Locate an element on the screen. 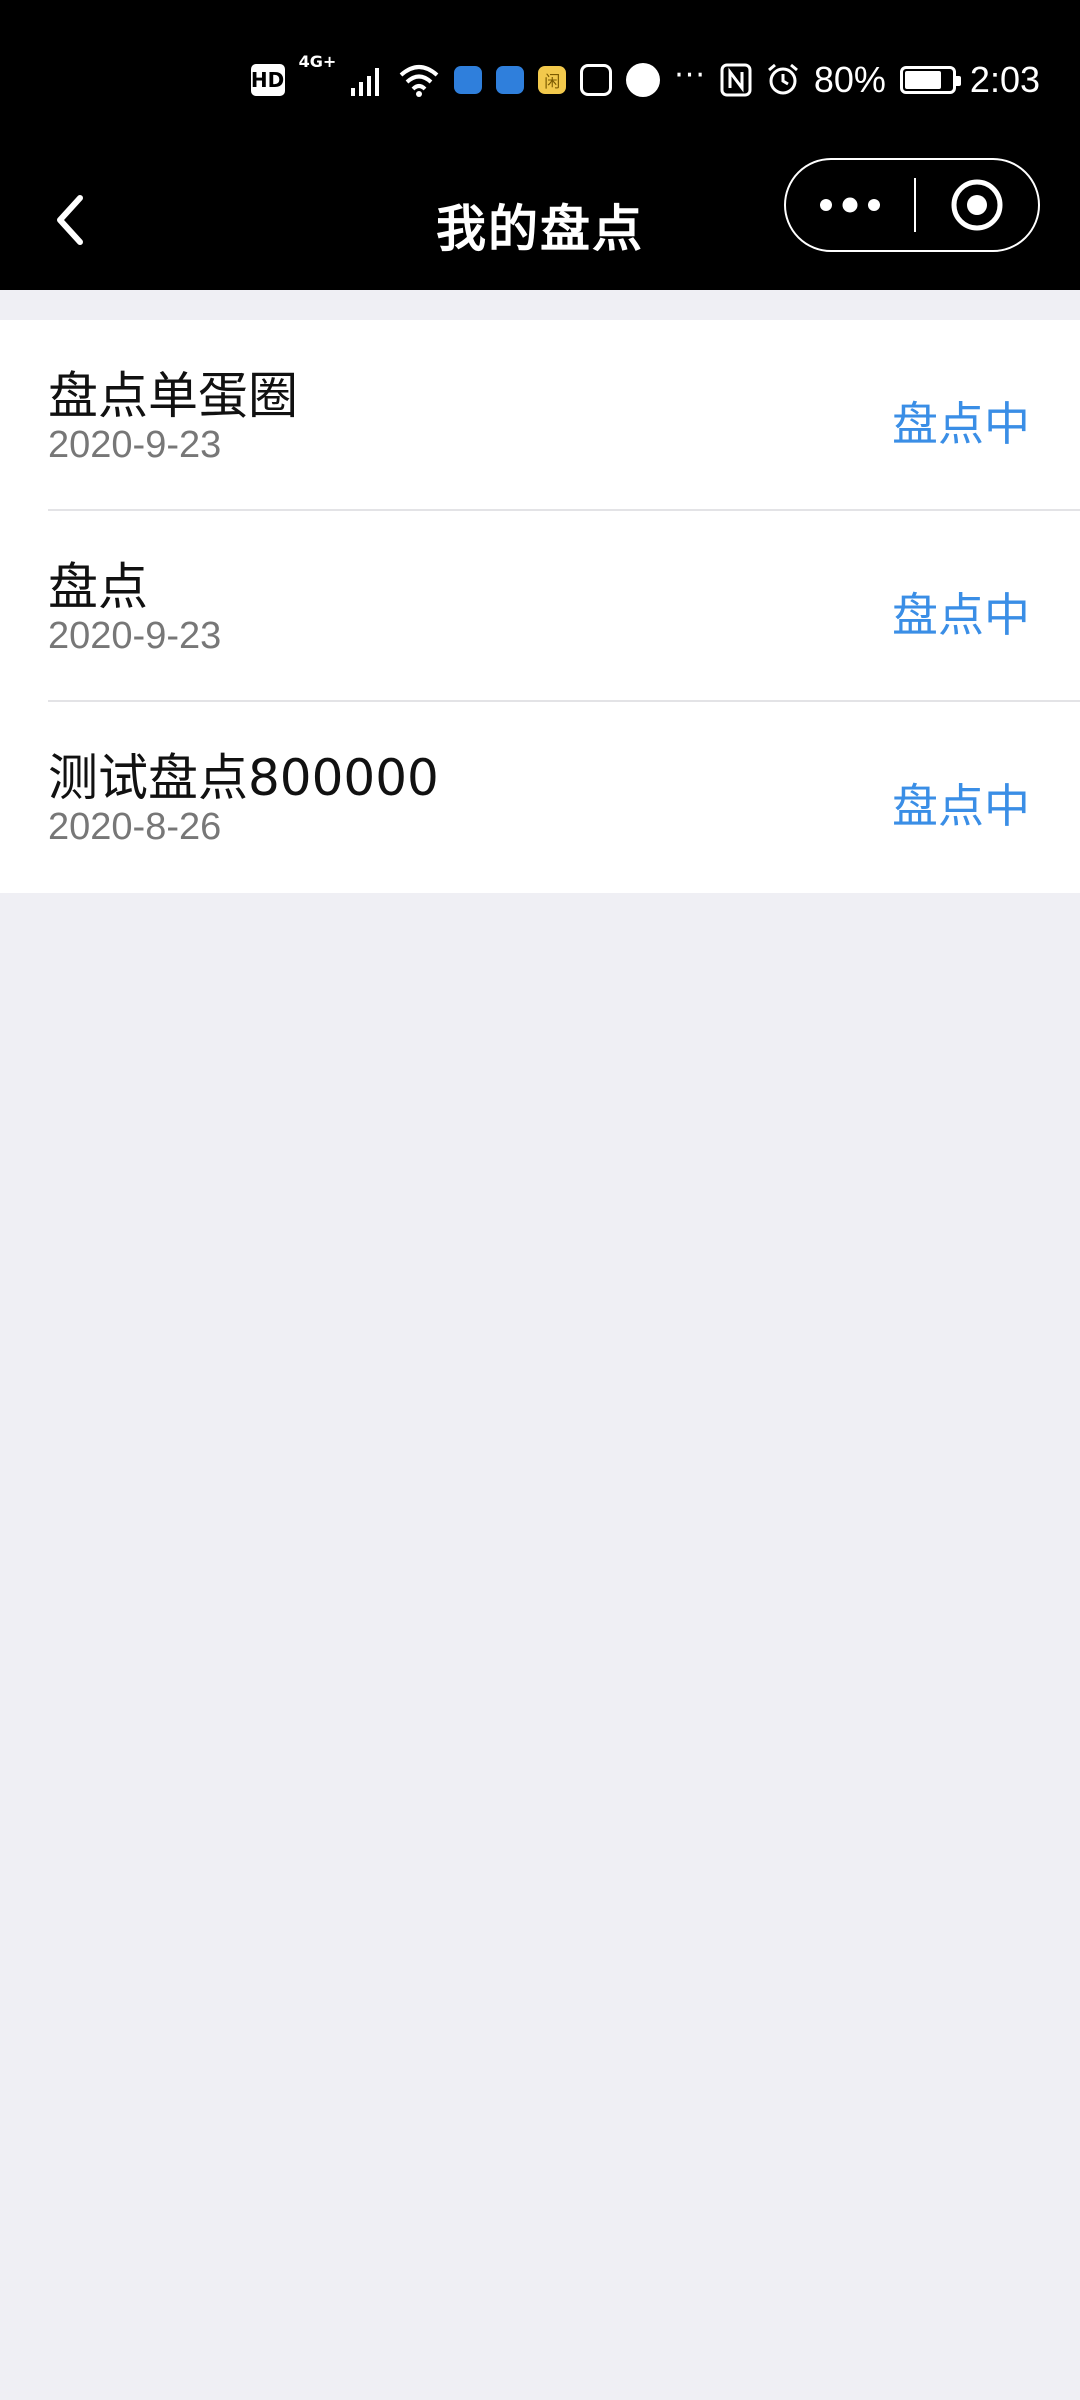  network-type-label: 4G+ is located at coordinates (317, 61).